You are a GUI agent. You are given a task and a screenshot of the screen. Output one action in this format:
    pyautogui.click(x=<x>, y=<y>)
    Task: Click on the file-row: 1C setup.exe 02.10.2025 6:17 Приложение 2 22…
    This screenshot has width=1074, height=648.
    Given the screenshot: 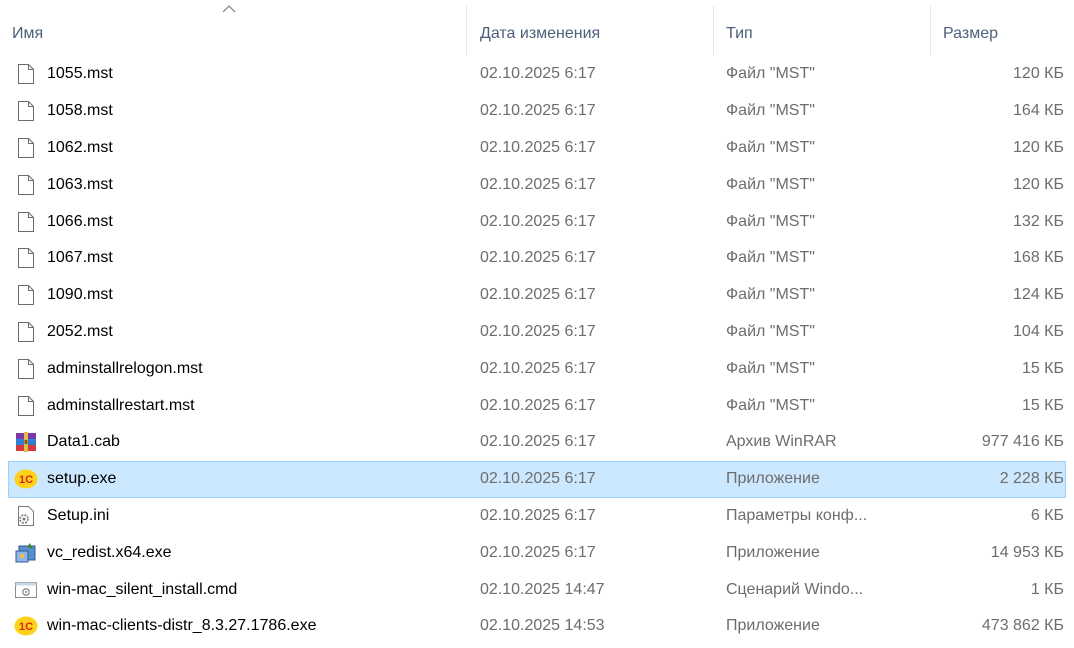 What is the action you would take?
    pyautogui.click(x=537, y=479)
    